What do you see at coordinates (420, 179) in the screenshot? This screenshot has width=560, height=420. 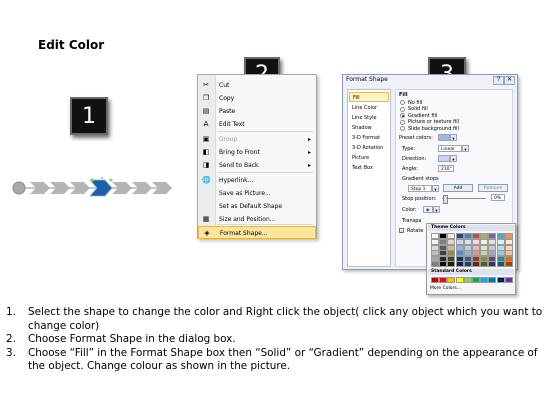 I see `gradient-stops-label: Gradient stops` at bounding box center [420, 179].